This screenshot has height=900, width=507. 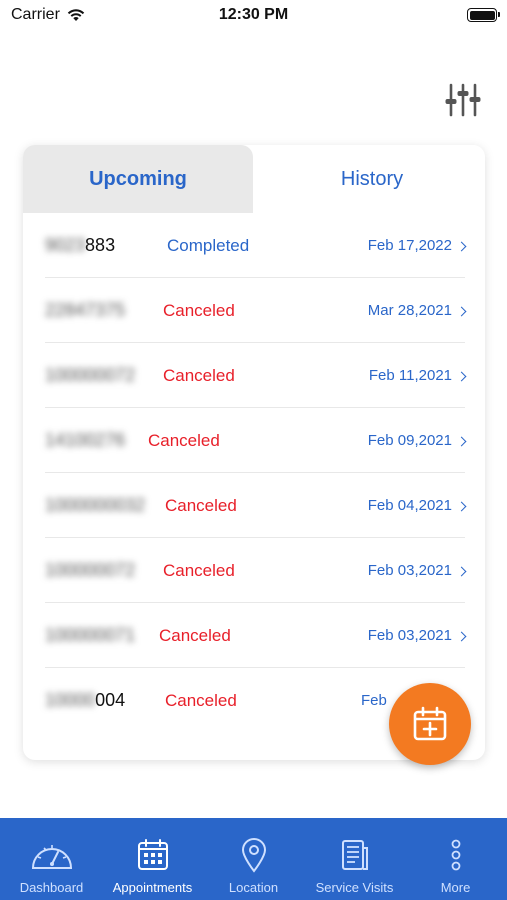 What do you see at coordinates (256, 310) in the screenshot?
I see `list-item: 22847375 Canceled Mar 28,2021` at bounding box center [256, 310].